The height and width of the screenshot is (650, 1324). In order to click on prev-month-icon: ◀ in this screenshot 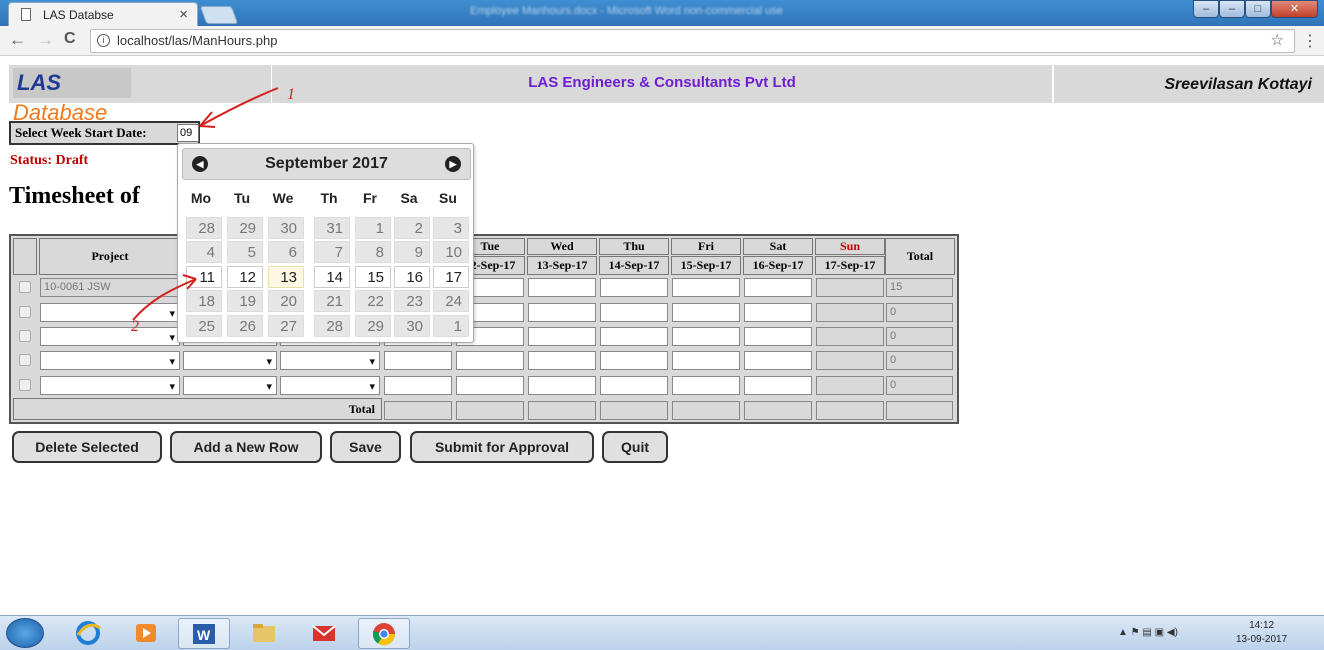, I will do `click(200, 164)`.